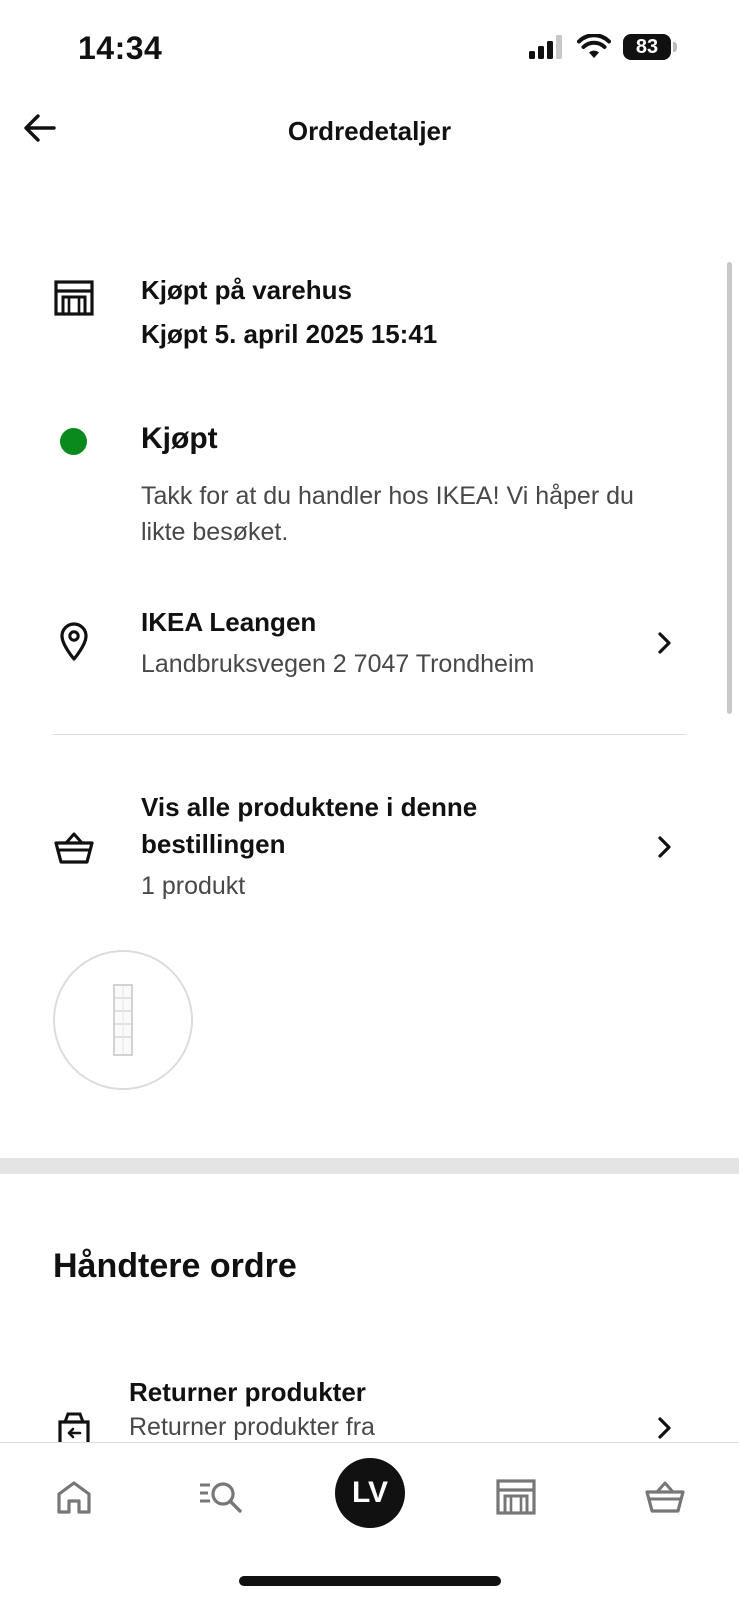 Image resolution: width=739 pixels, height=1600 pixels. I want to click on products-title-line2: bestillingen, so click(213, 844).